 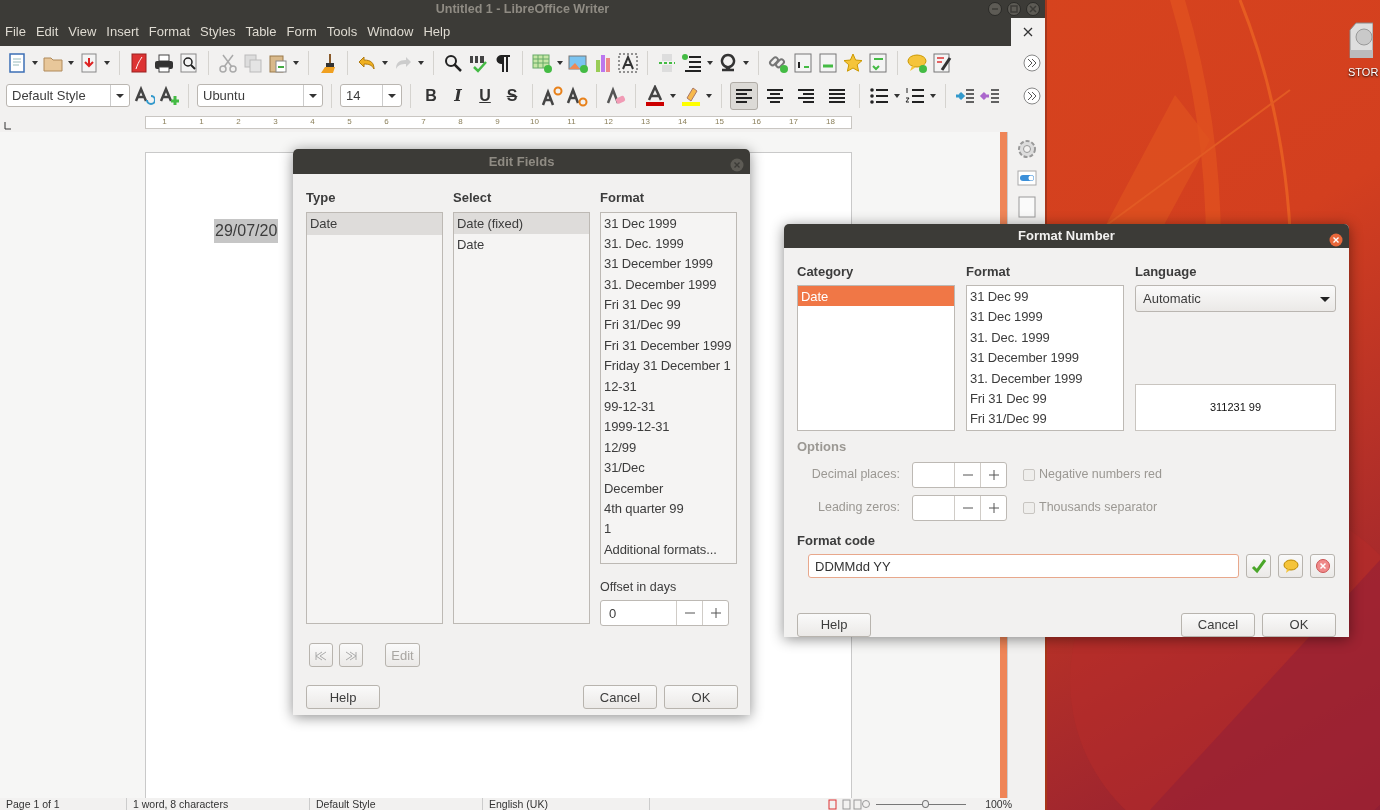 I want to click on menu-item: Help, so click(x=437, y=32).